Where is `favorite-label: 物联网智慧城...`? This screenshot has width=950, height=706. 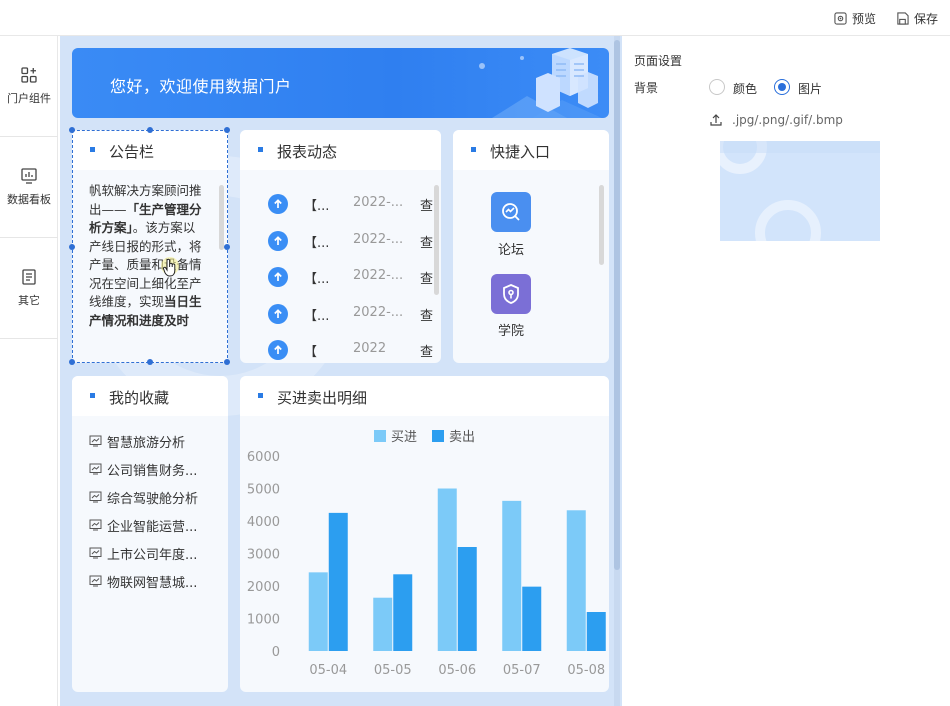 favorite-label: 物联网智慧城... is located at coordinates (152, 581).